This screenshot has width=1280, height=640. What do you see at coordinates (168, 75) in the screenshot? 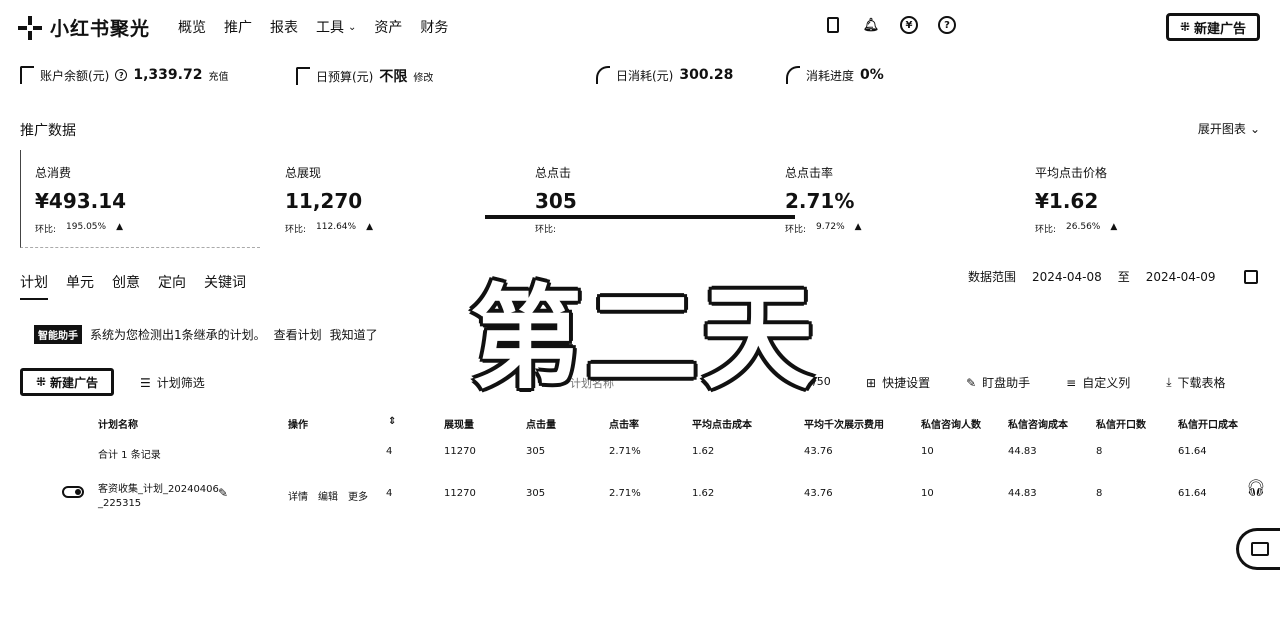
I see `balance-value: 1,339.72` at bounding box center [168, 75].